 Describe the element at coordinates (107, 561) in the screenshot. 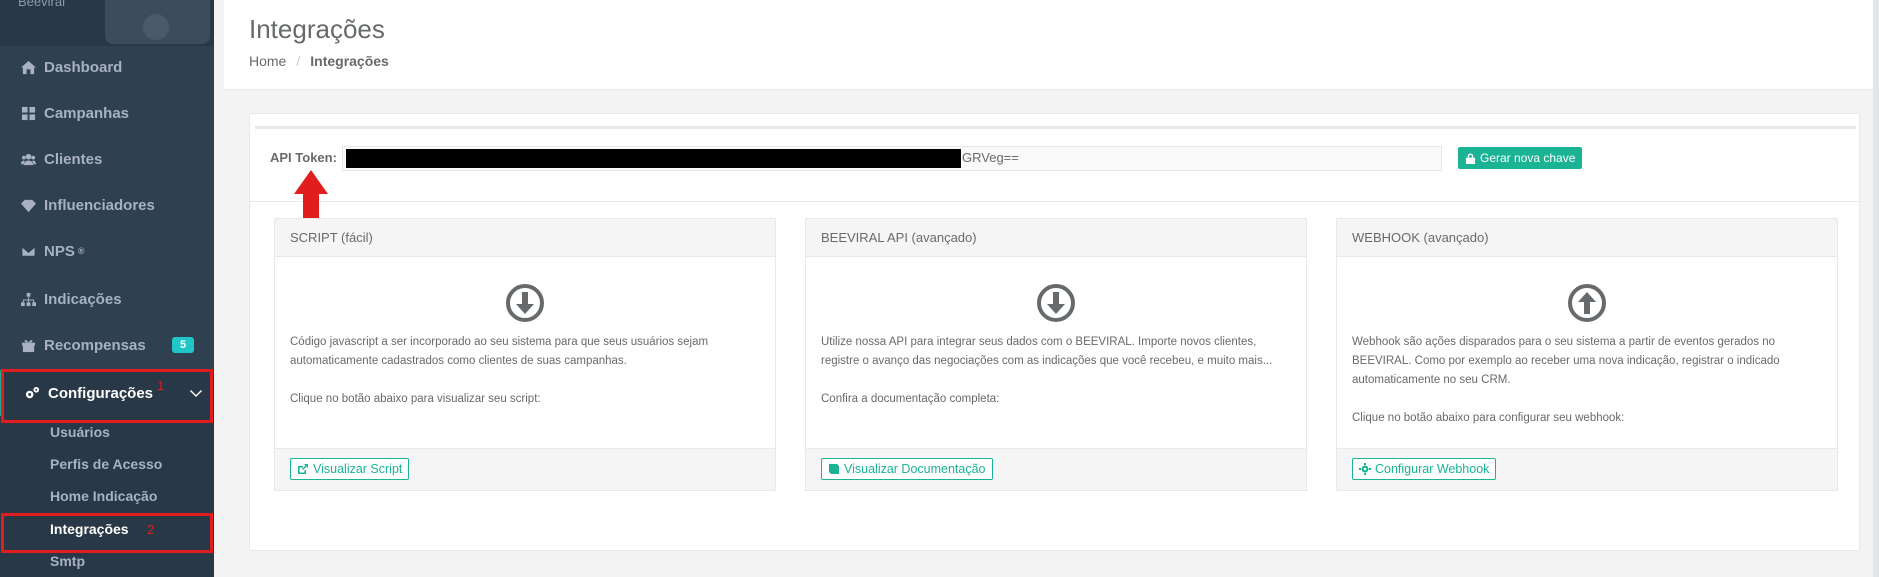

I see `submenu-item-smtp: Smtp` at that location.